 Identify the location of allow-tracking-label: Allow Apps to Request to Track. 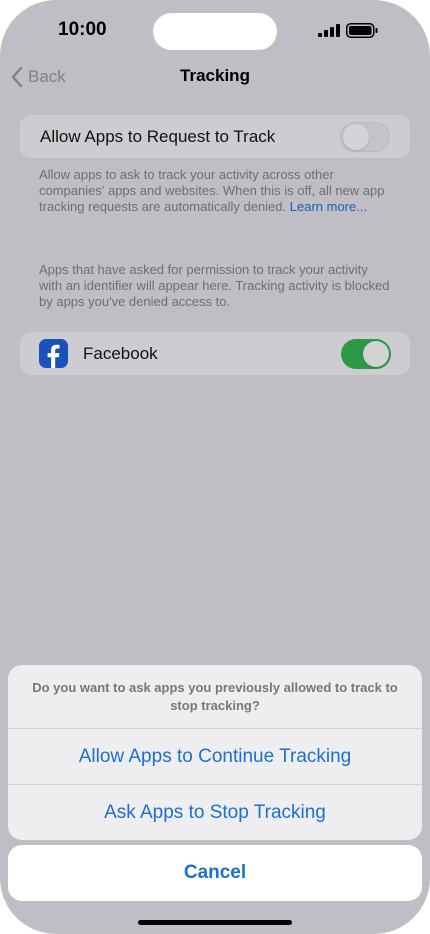
(158, 136).